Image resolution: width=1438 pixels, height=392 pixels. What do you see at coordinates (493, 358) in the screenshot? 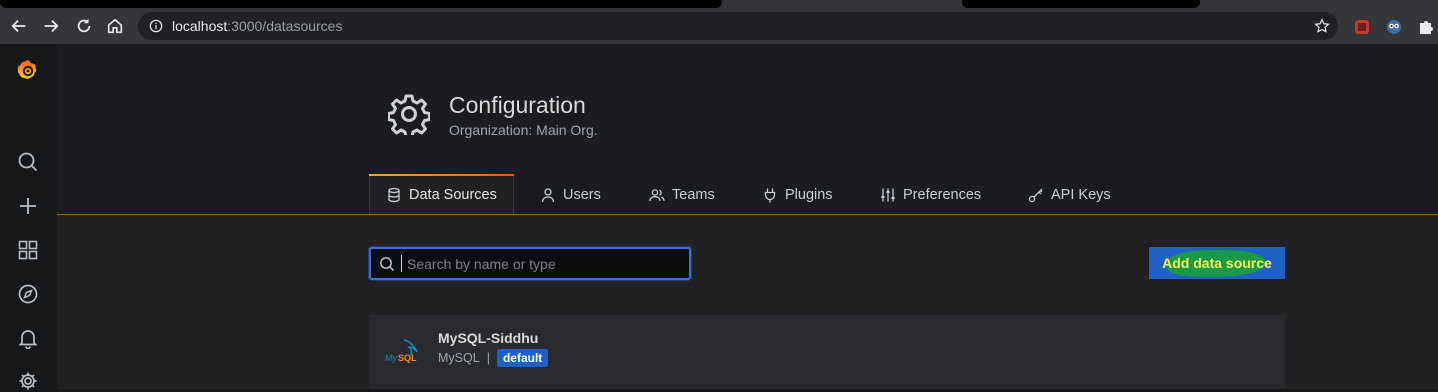
I see `datasource-meta: MySQL | default` at bounding box center [493, 358].